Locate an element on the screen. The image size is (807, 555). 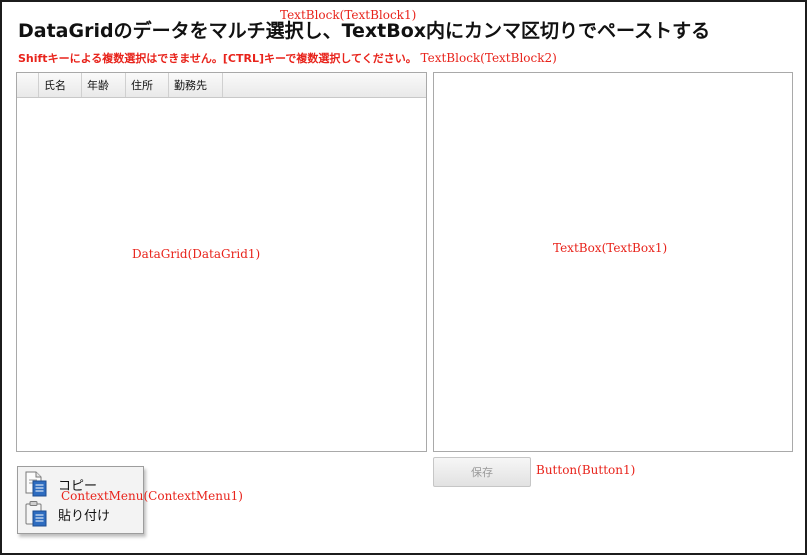
column-header-name: 氏名 is located at coordinates (60, 85).